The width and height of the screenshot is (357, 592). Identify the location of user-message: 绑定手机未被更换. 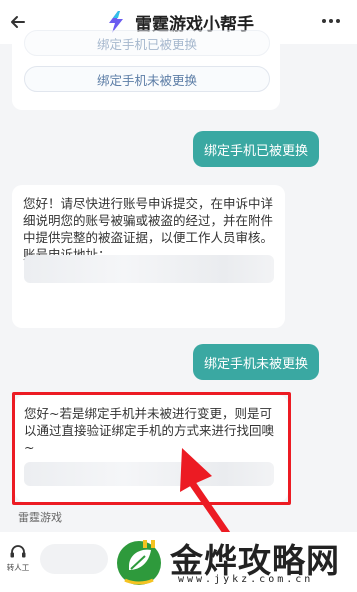
(256, 362).